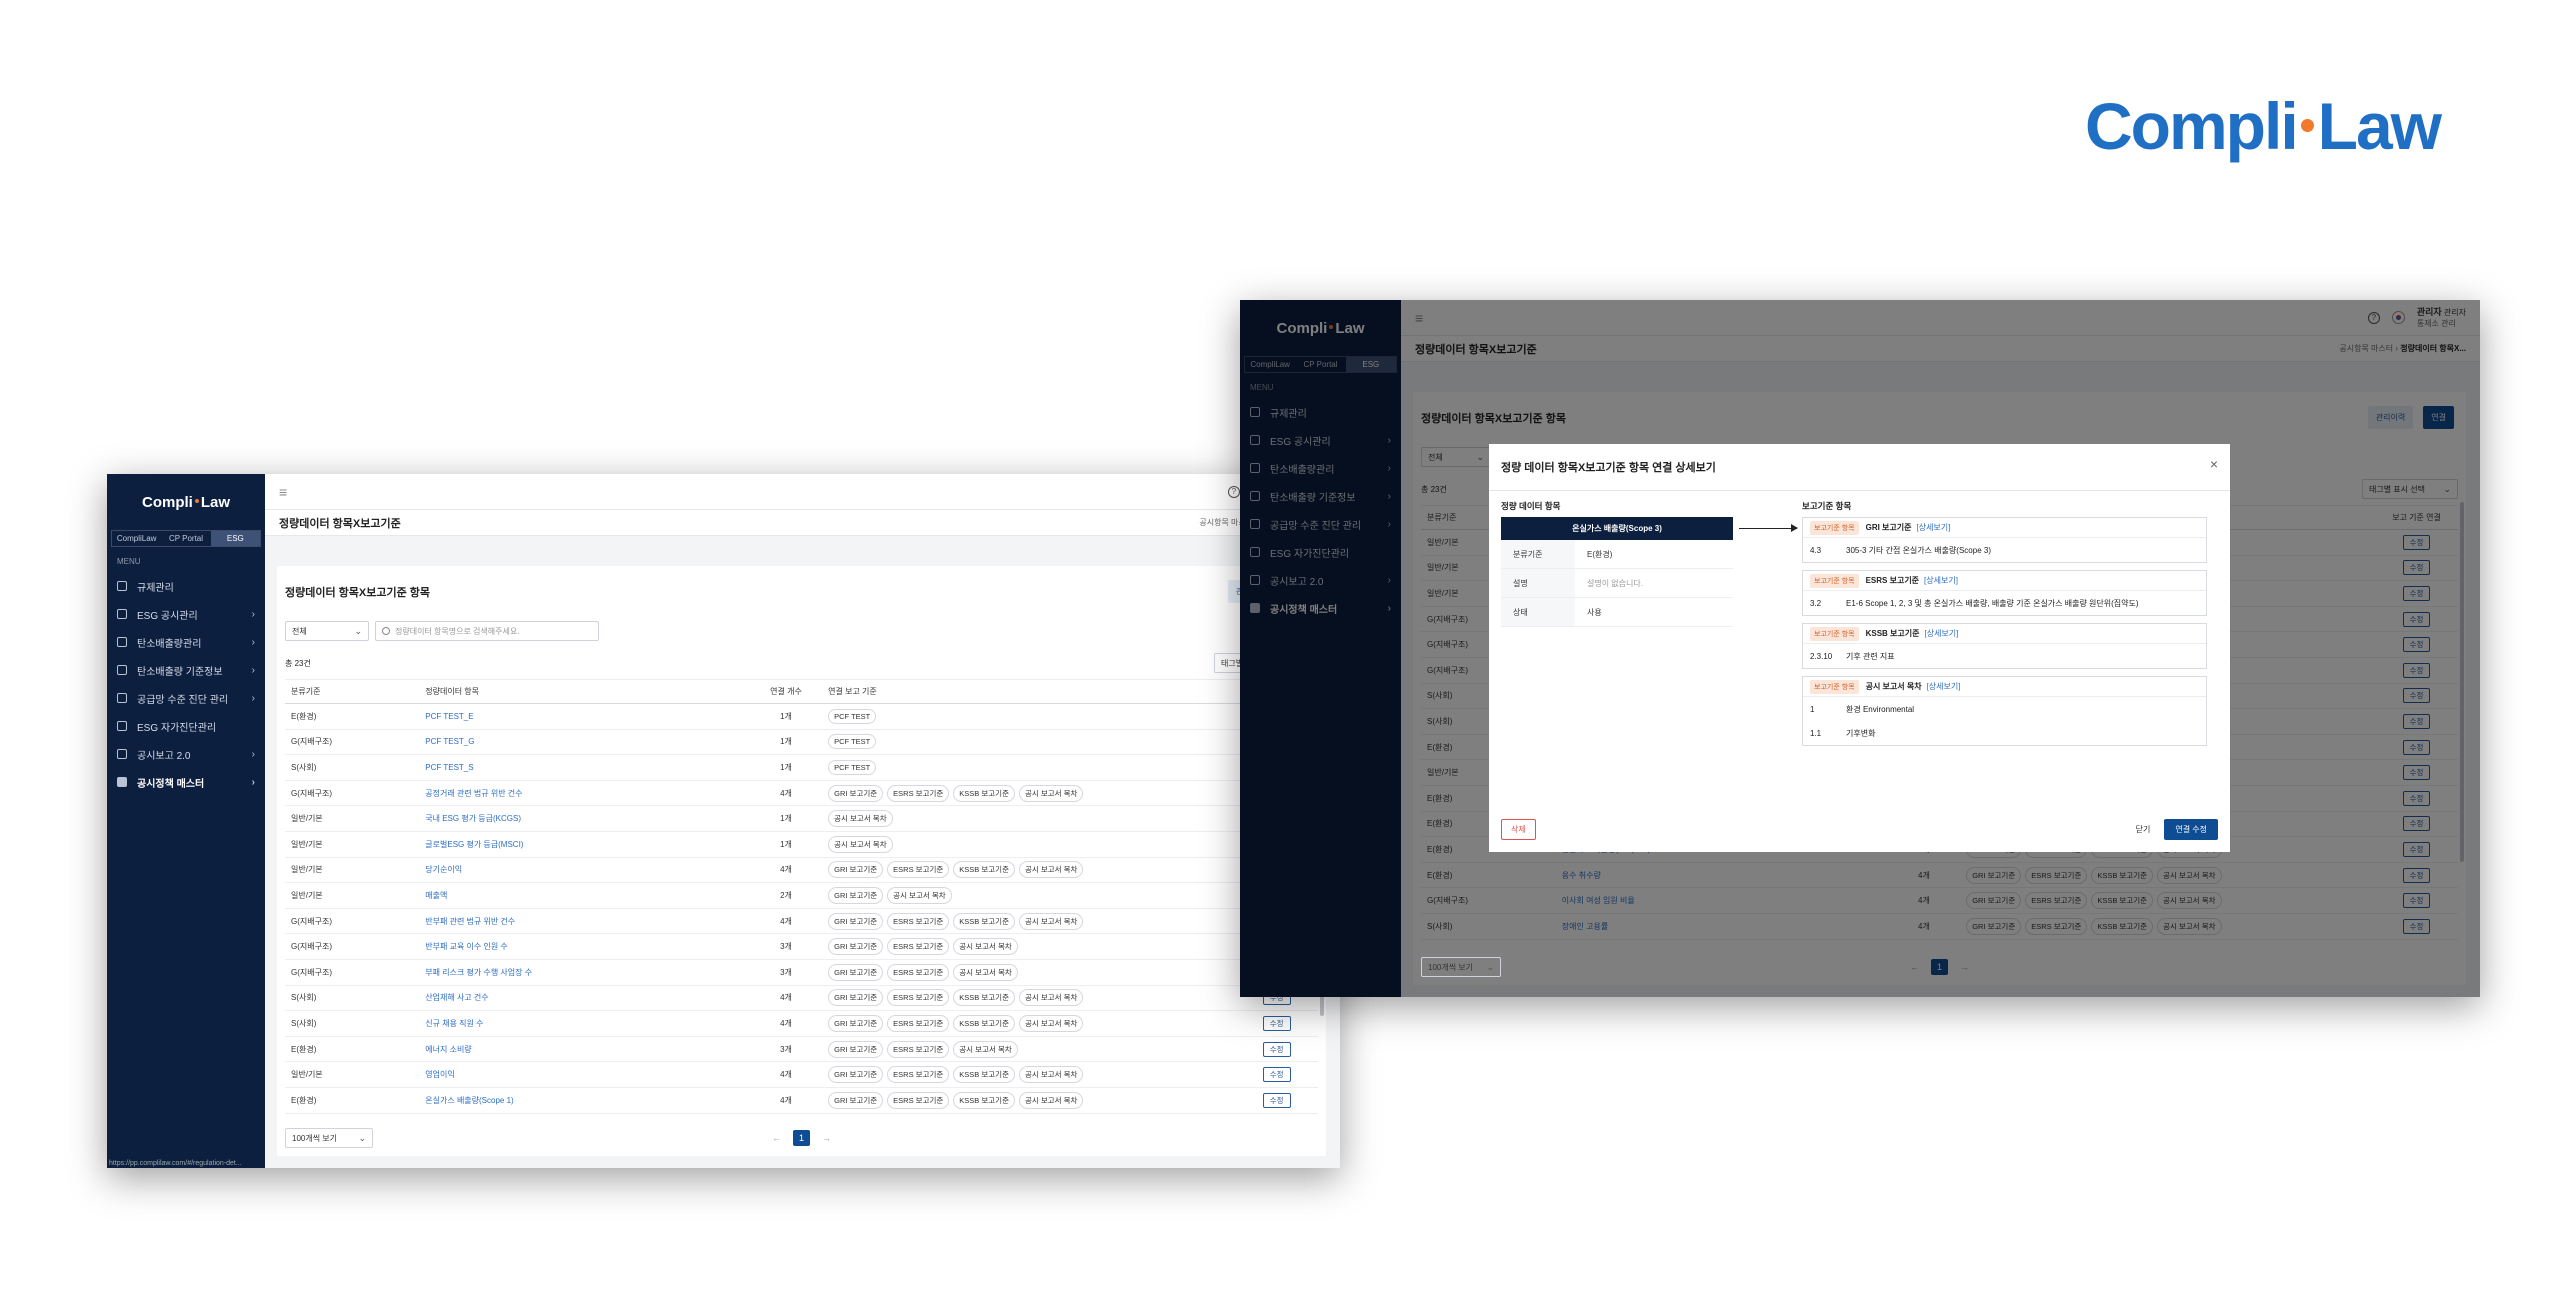  What do you see at coordinates (186, 670) in the screenshot?
I see `sidebar-item-3: 탄소배출량 기준정보 ›` at bounding box center [186, 670].